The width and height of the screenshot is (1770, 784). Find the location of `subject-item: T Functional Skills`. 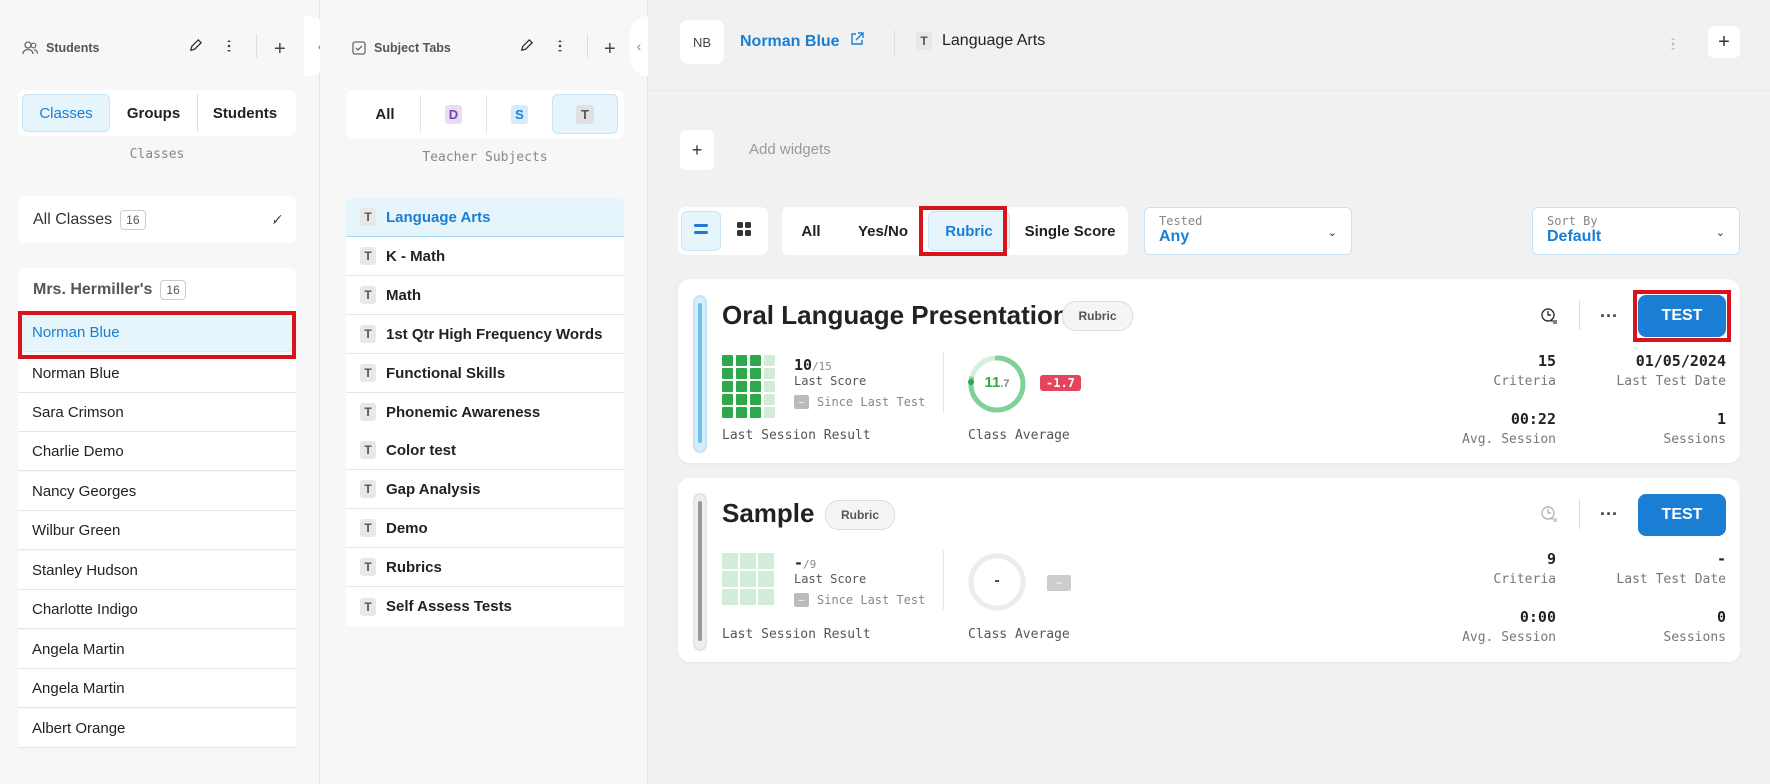

subject-item: T Functional Skills is located at coordinates (485, 373).